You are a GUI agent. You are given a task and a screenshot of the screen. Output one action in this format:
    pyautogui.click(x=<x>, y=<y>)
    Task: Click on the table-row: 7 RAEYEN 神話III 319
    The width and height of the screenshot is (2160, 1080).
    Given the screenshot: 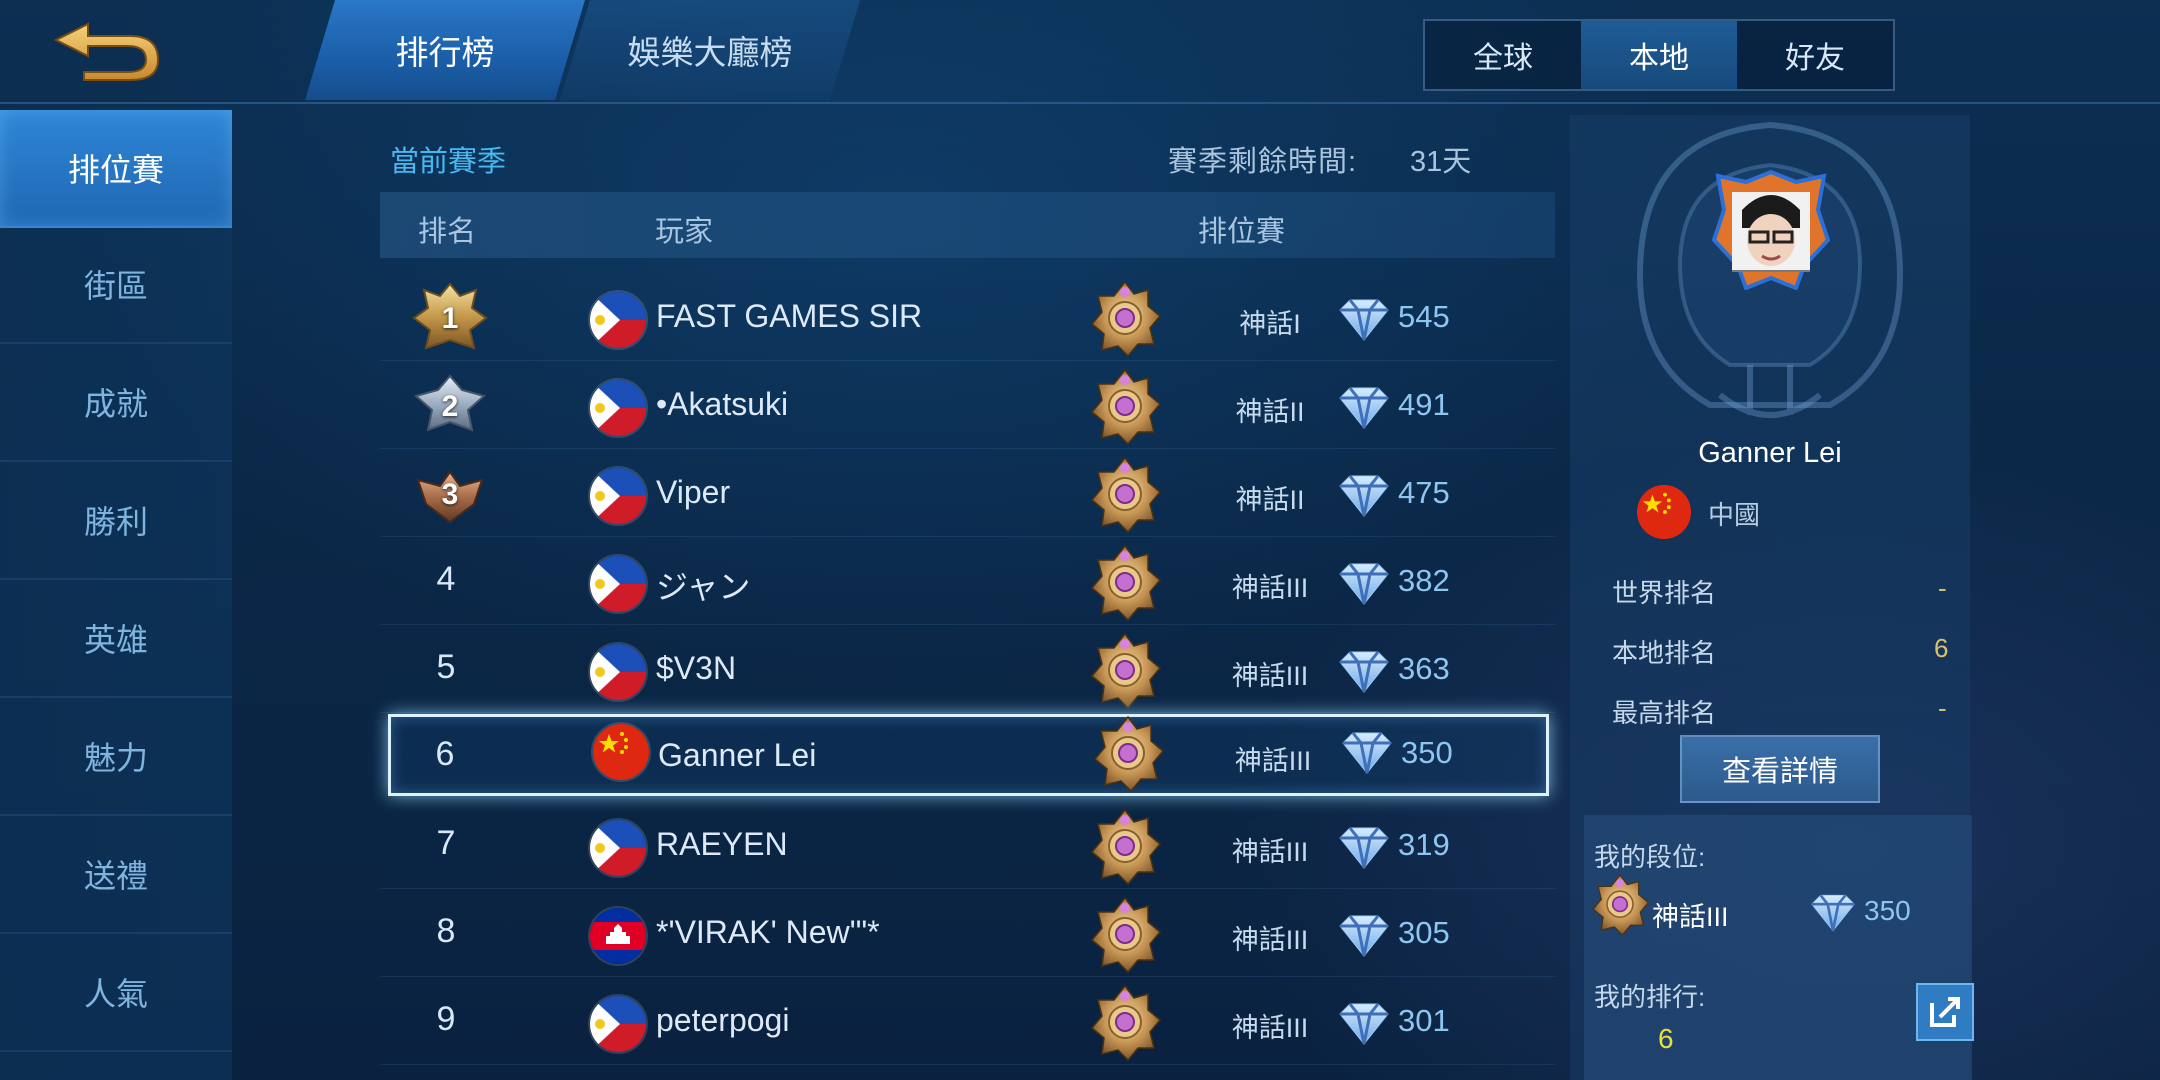 What is the action you would take?
    pyautogui.click(x=967, y=844)
    